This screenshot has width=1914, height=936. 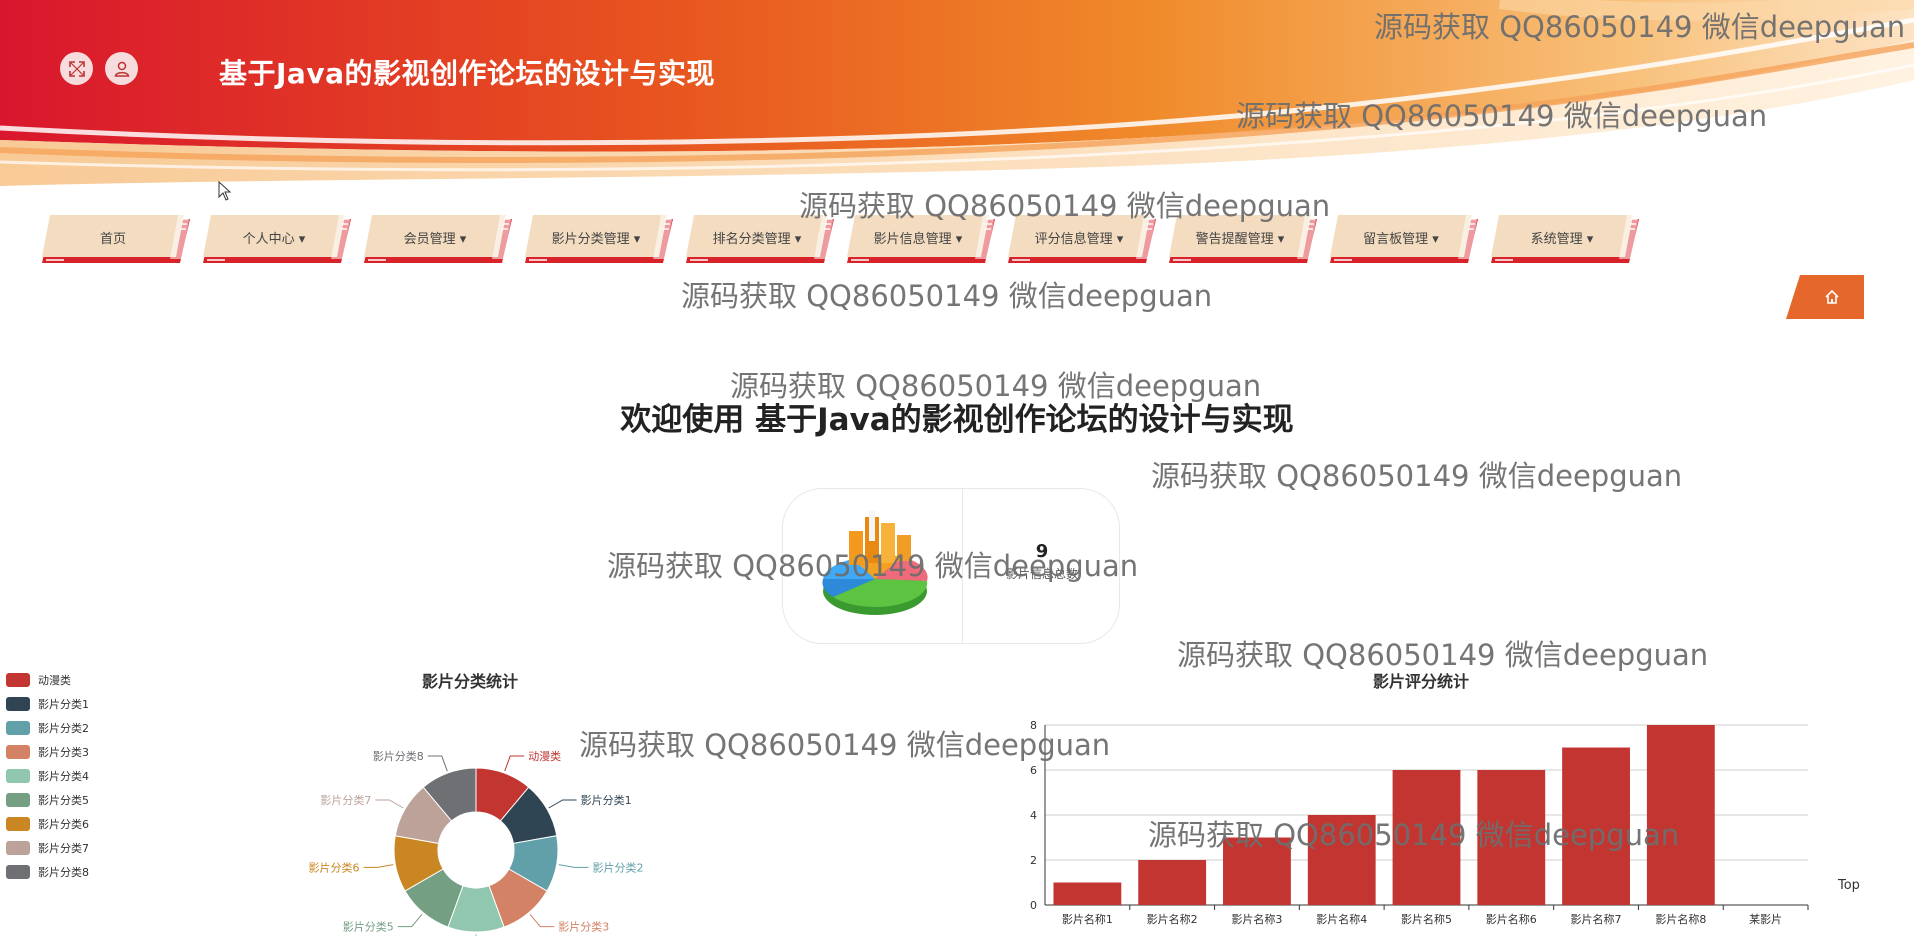 What do you see at coordinates (1596, 919) in the screenshot?
I see `x-tick-label: 影片名称7` at bounding box center [1596, 919].